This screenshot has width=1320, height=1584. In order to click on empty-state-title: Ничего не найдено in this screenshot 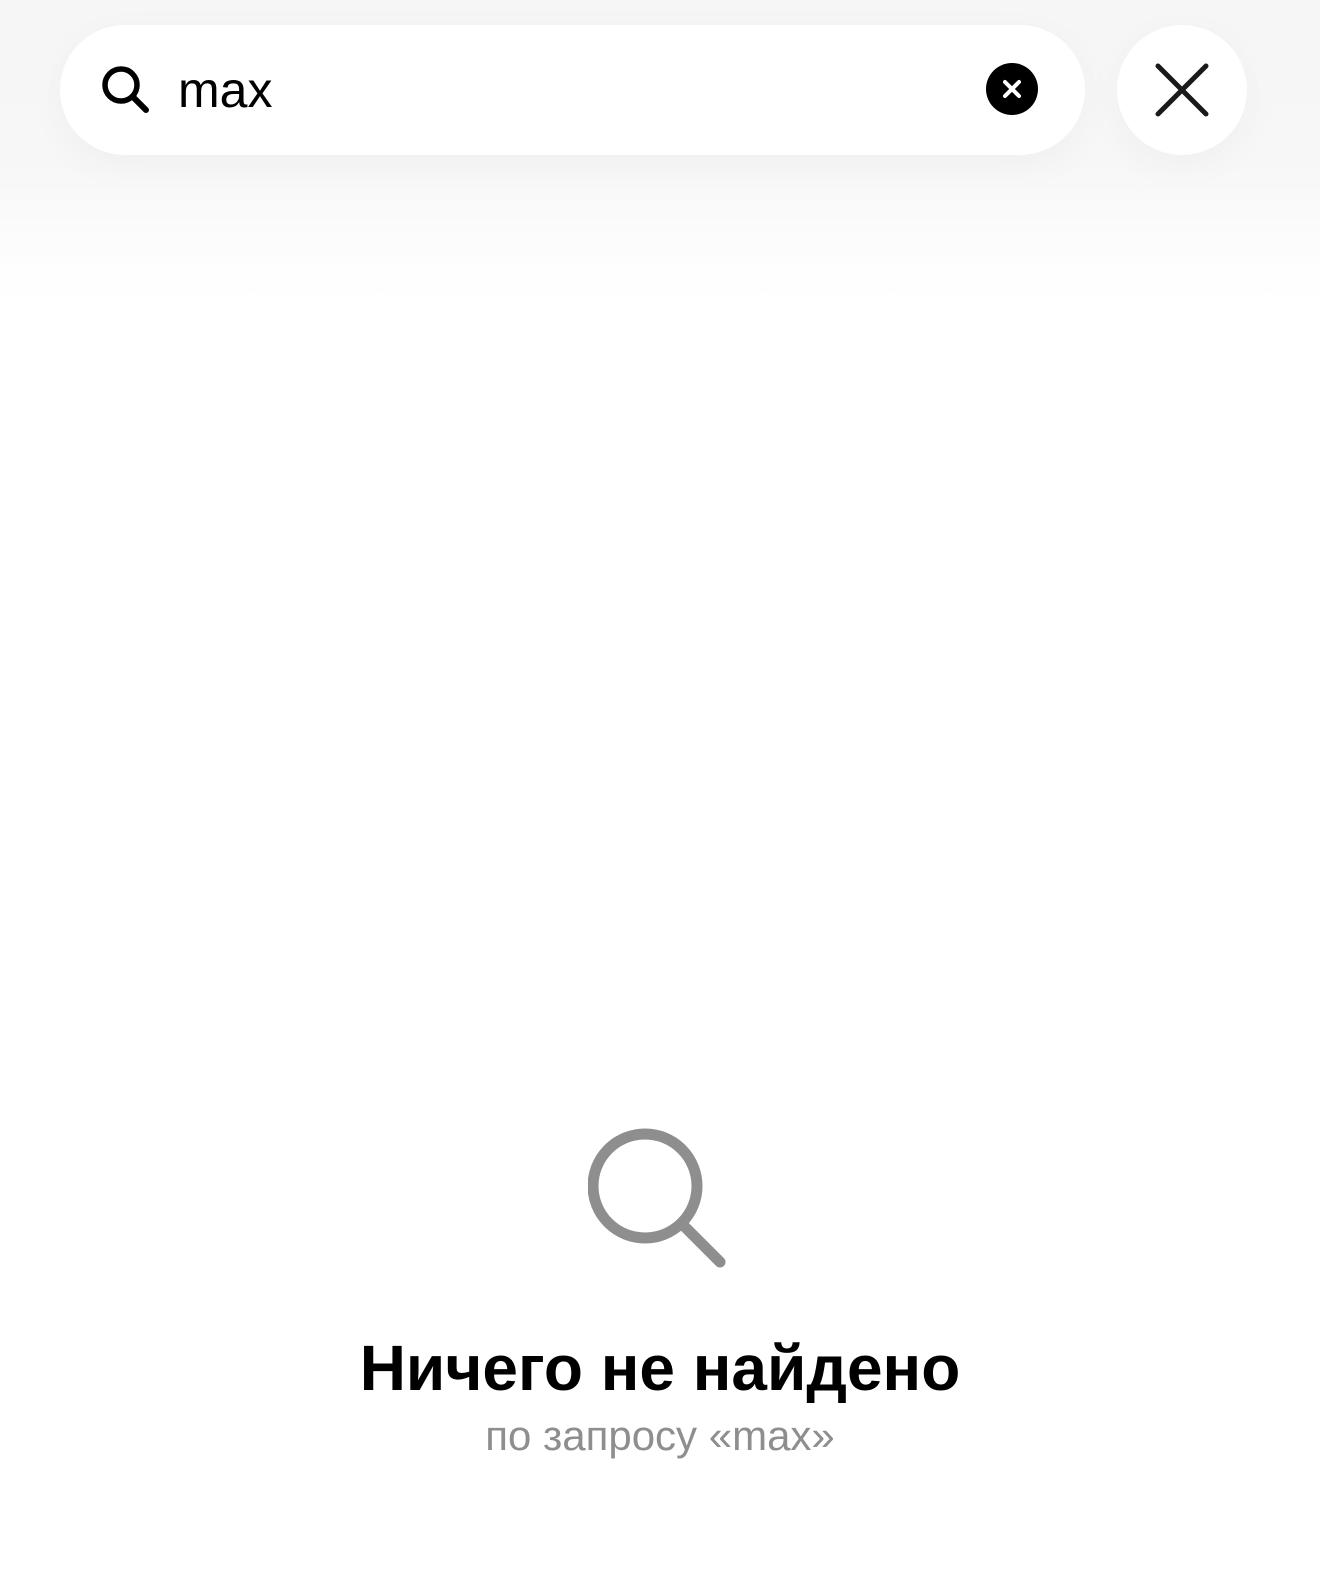, I will do `click(660, 1368)`.